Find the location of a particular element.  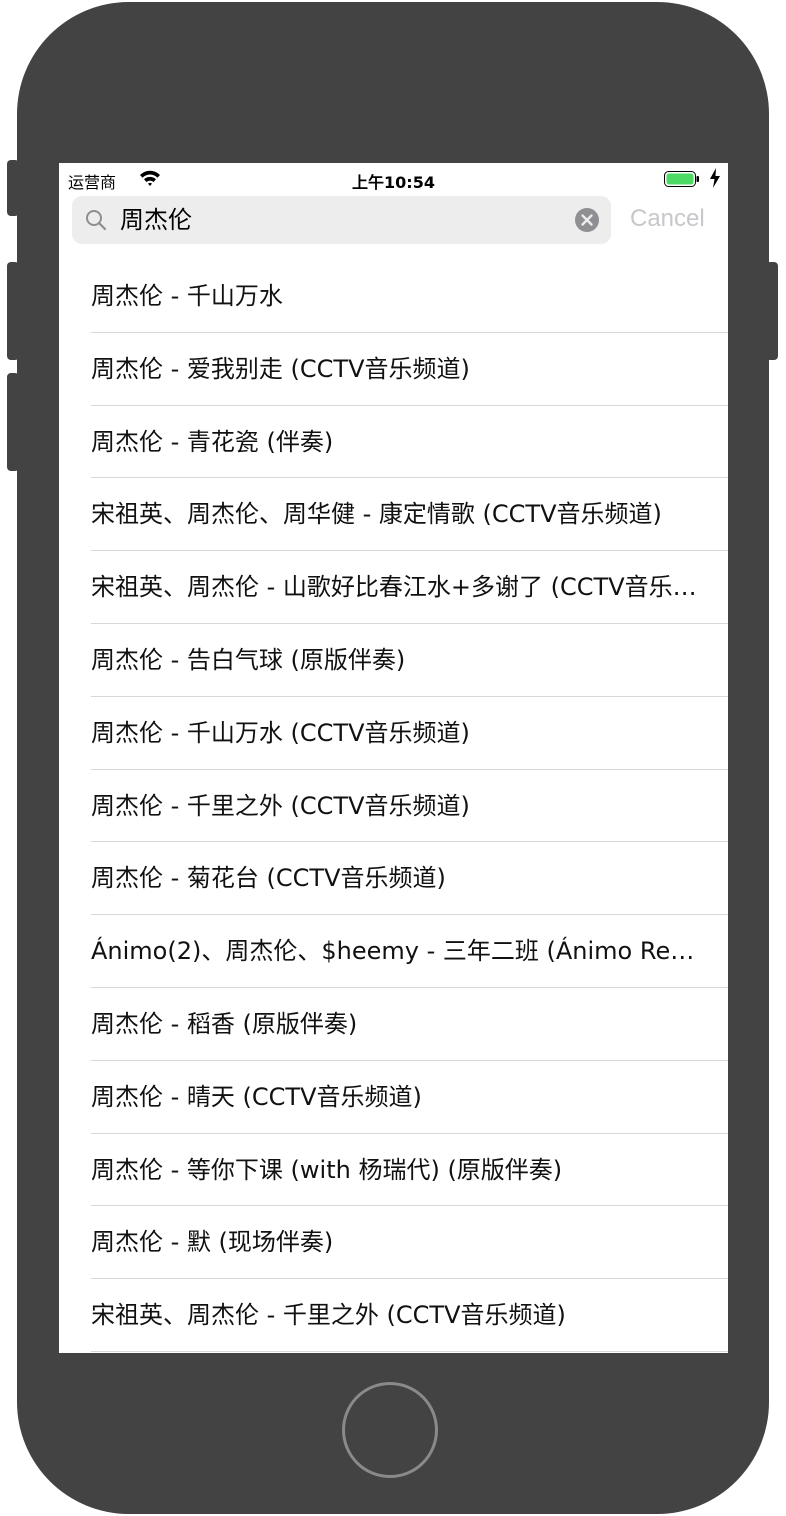

charging-bolt-icon is located at coordinates (715, 178).